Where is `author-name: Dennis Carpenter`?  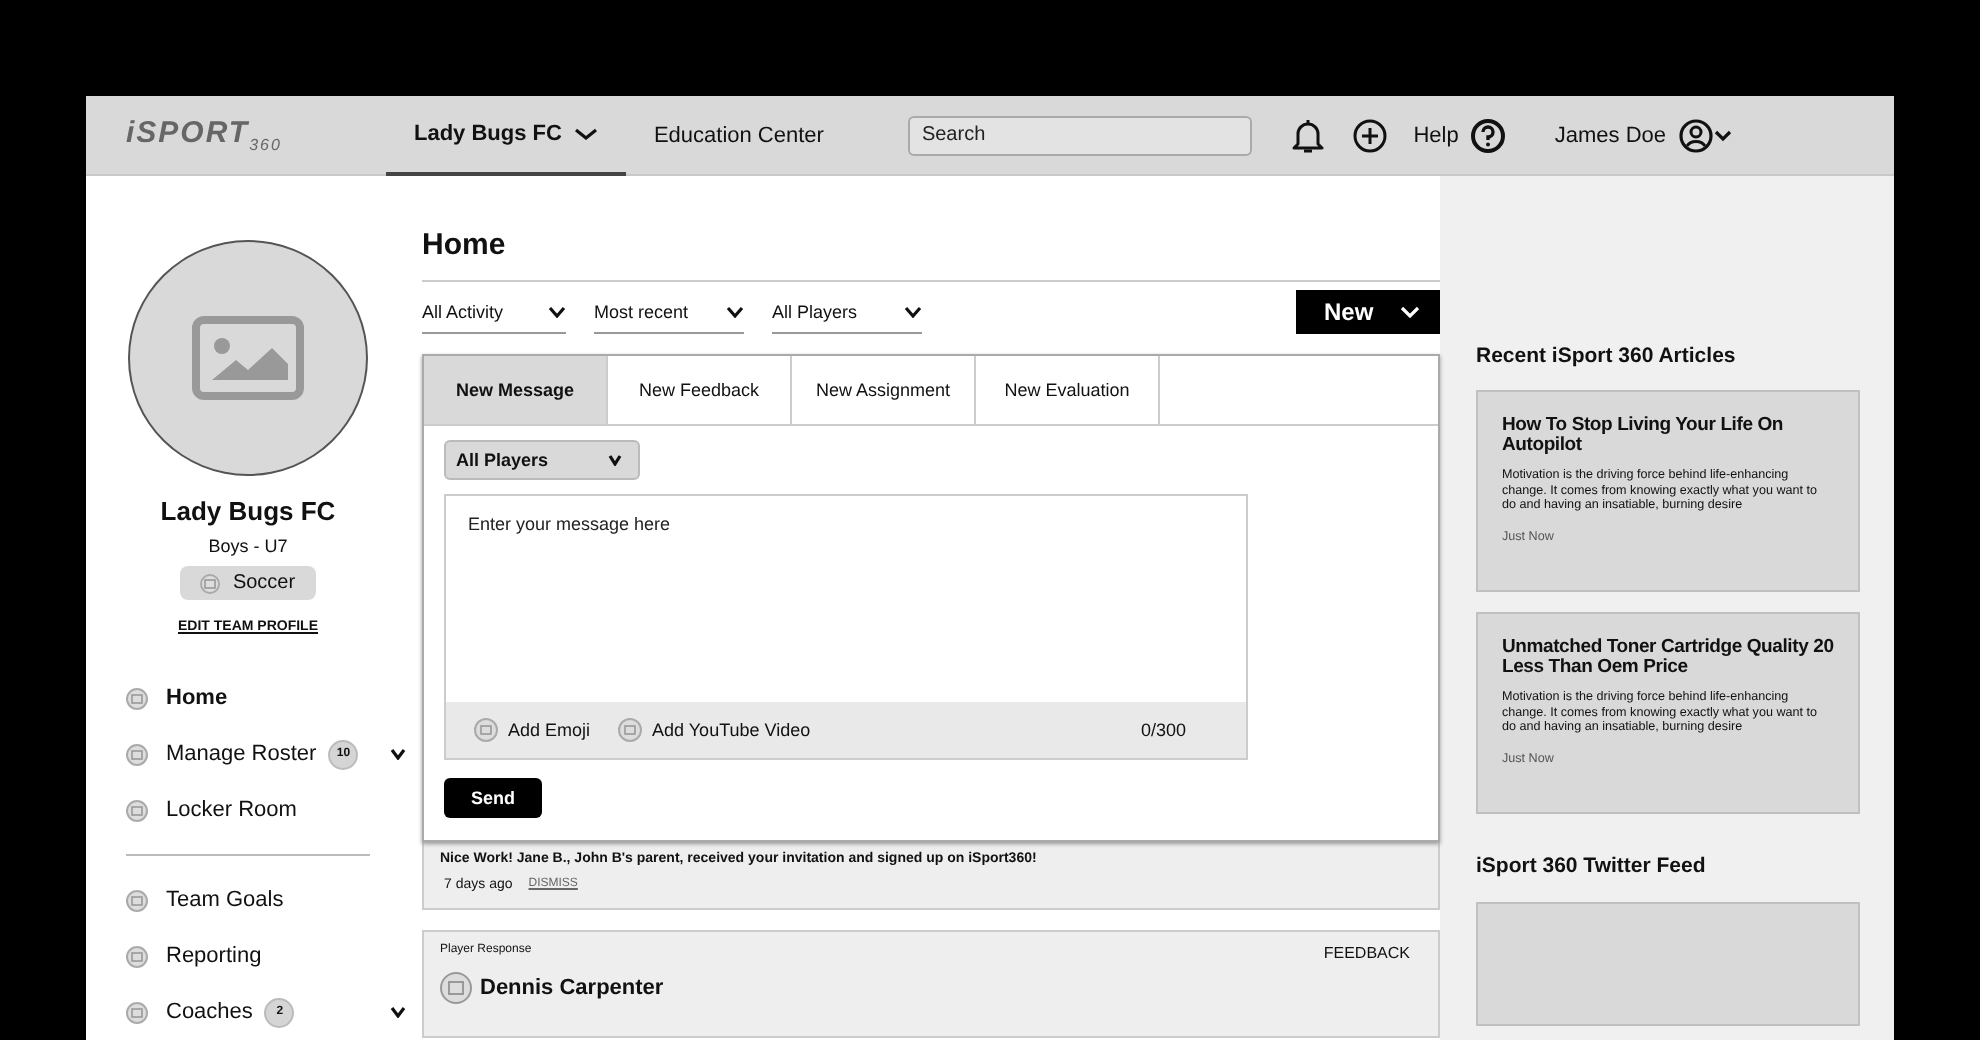
author-name: Dennis Carpenter is located at coordinates (572, 988).